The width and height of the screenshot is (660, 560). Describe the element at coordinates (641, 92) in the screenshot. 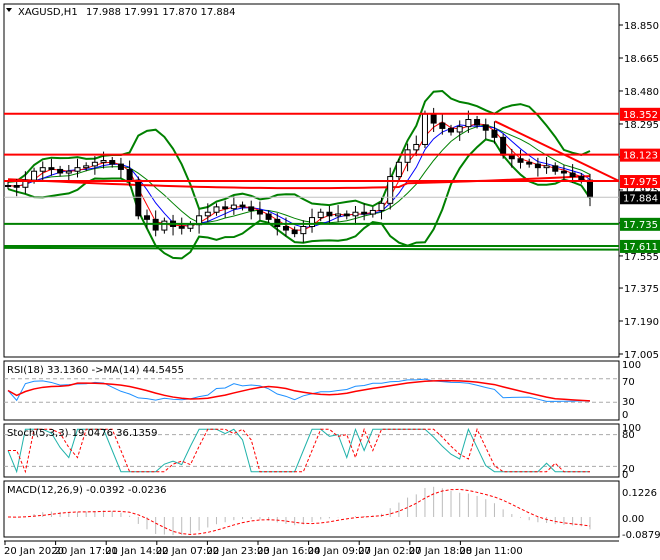

I see `price-tick-label: 18.480` at that location.